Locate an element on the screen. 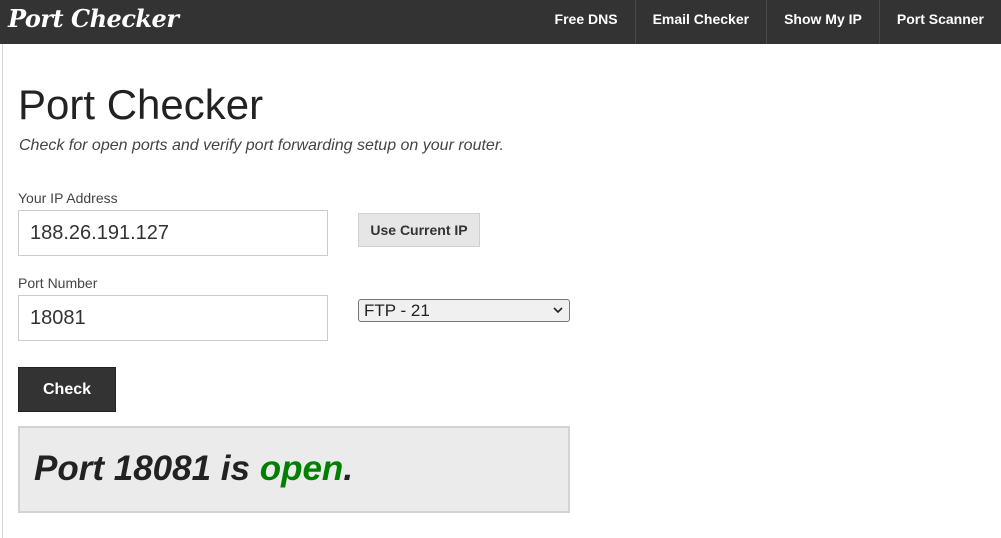  port-number-input is located at coordinates (173, 318).